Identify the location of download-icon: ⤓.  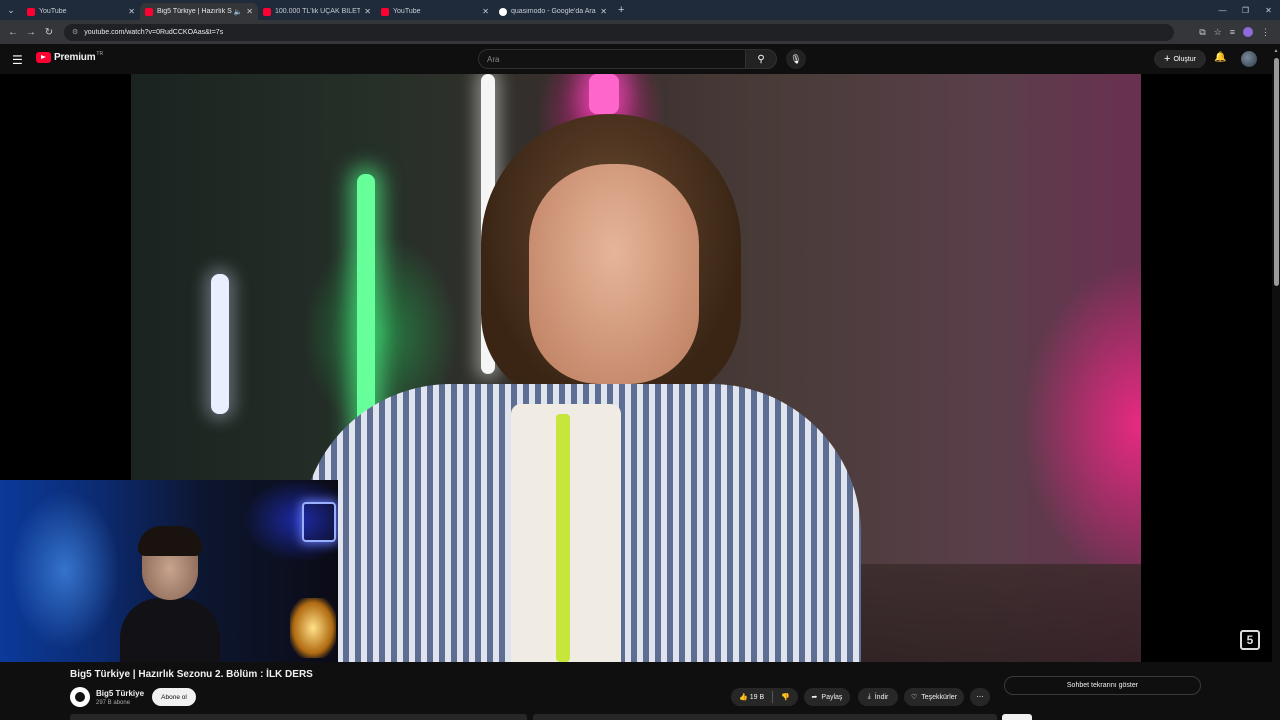
(869, 696).